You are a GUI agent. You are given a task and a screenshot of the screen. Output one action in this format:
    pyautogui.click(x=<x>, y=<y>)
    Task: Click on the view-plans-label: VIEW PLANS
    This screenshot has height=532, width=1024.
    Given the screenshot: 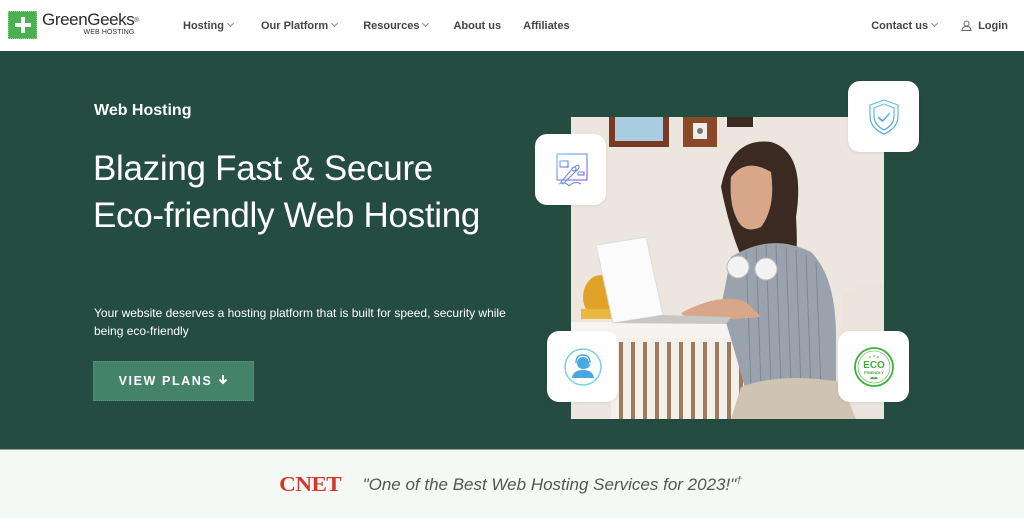 What is the action you would take?
    pyautogui.click(x=165, y=381)
    